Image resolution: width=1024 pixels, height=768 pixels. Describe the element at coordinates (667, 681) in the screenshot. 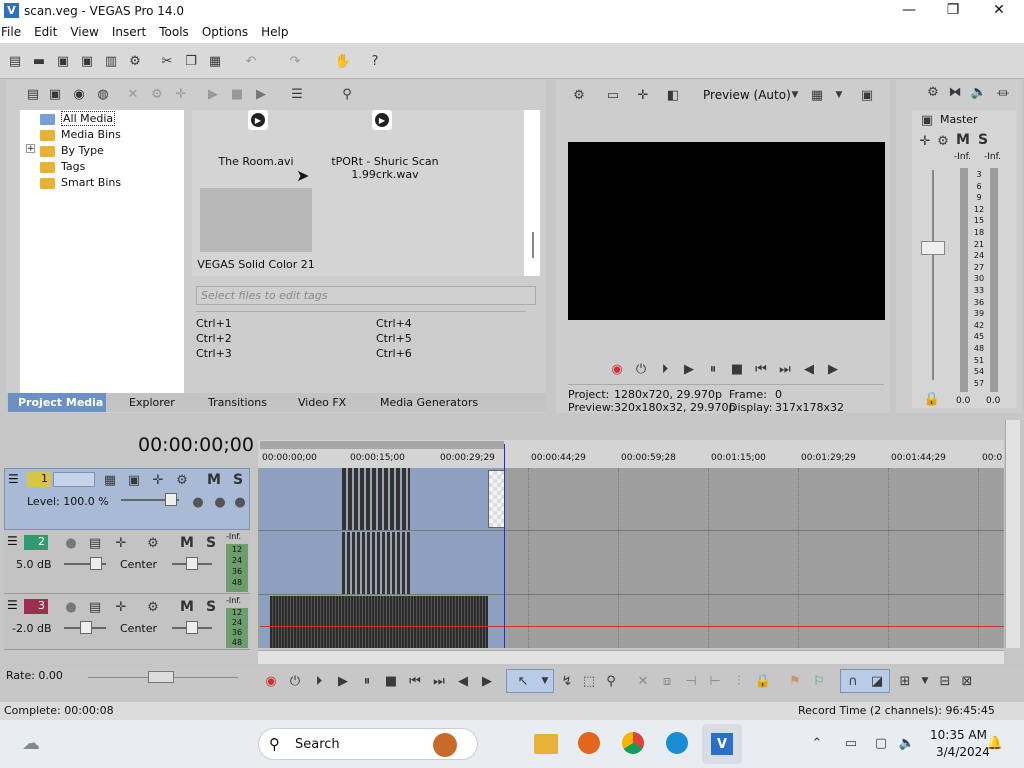

I see `trim-icon: ⧈` at that location.